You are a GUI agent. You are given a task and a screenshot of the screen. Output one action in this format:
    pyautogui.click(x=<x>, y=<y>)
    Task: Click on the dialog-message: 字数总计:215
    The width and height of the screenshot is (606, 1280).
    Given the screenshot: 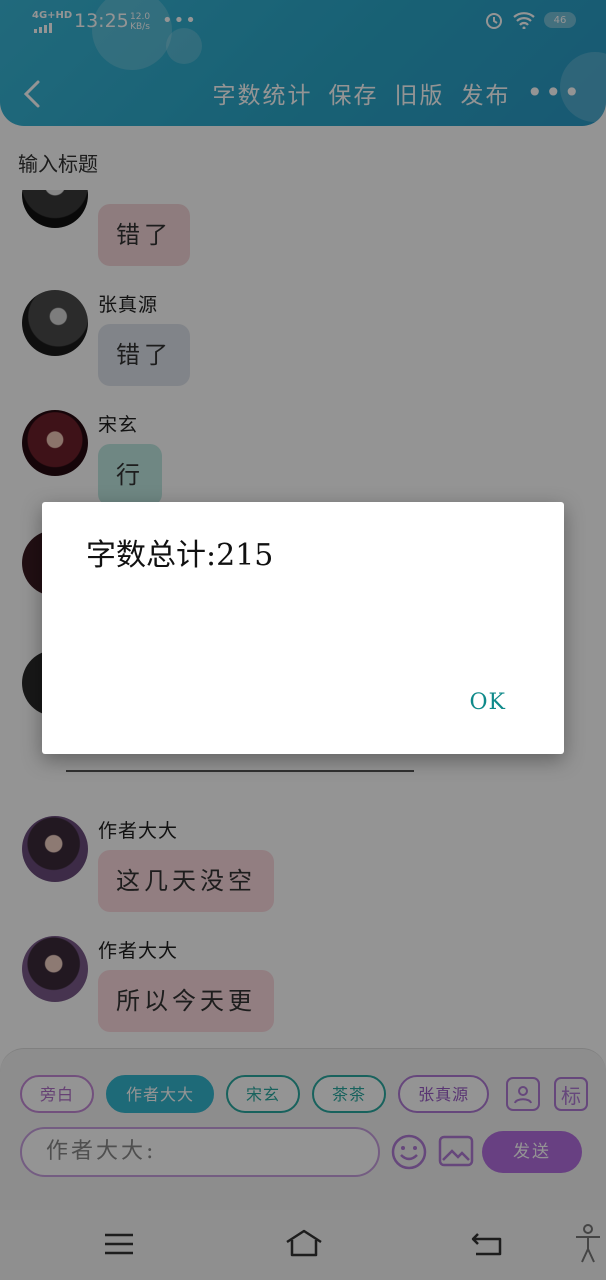 What is the action you would take?
    pyautogui.click(x=180, y=555)
    